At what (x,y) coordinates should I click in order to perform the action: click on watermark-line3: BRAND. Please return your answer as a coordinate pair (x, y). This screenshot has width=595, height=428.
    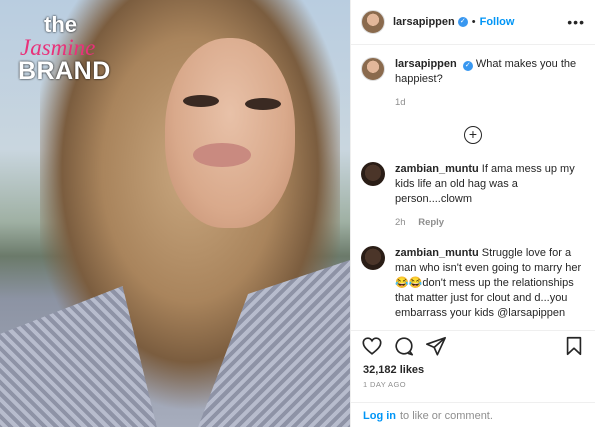
    Looking at the image, I should click on (64, 71).